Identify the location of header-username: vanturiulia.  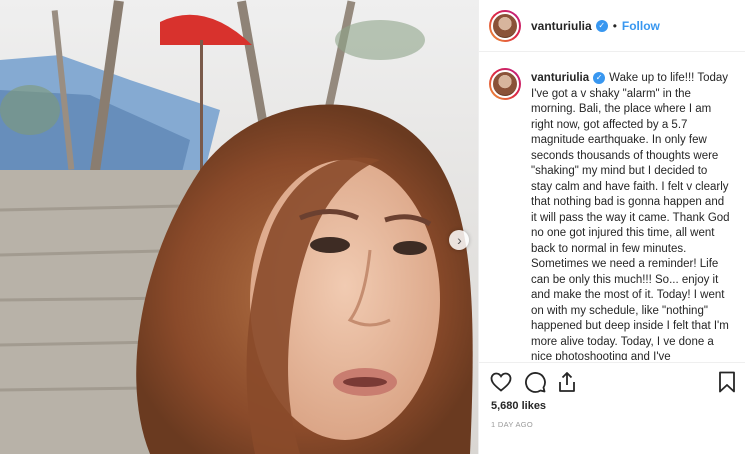
(561, 26).